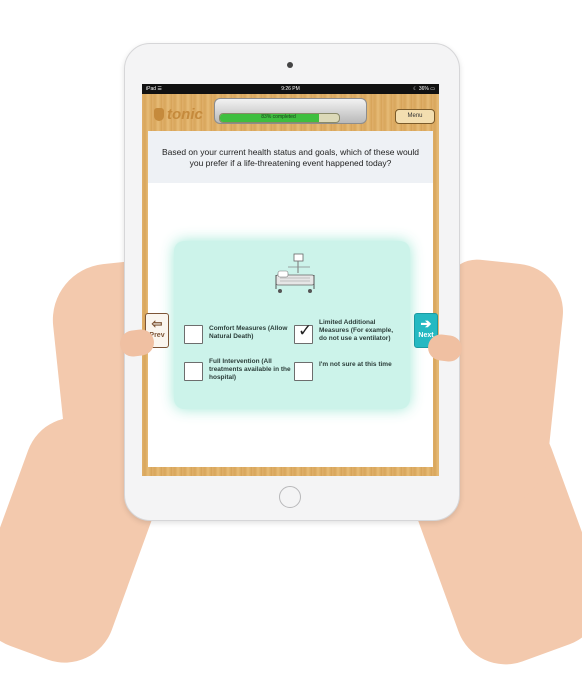 Image resolution: width=582 pixels, height=678 pixels. What do you see at coordinates (295, 273) in the screenshot?
I see `hospital-bed-icon` at bounding box center [295, 273].